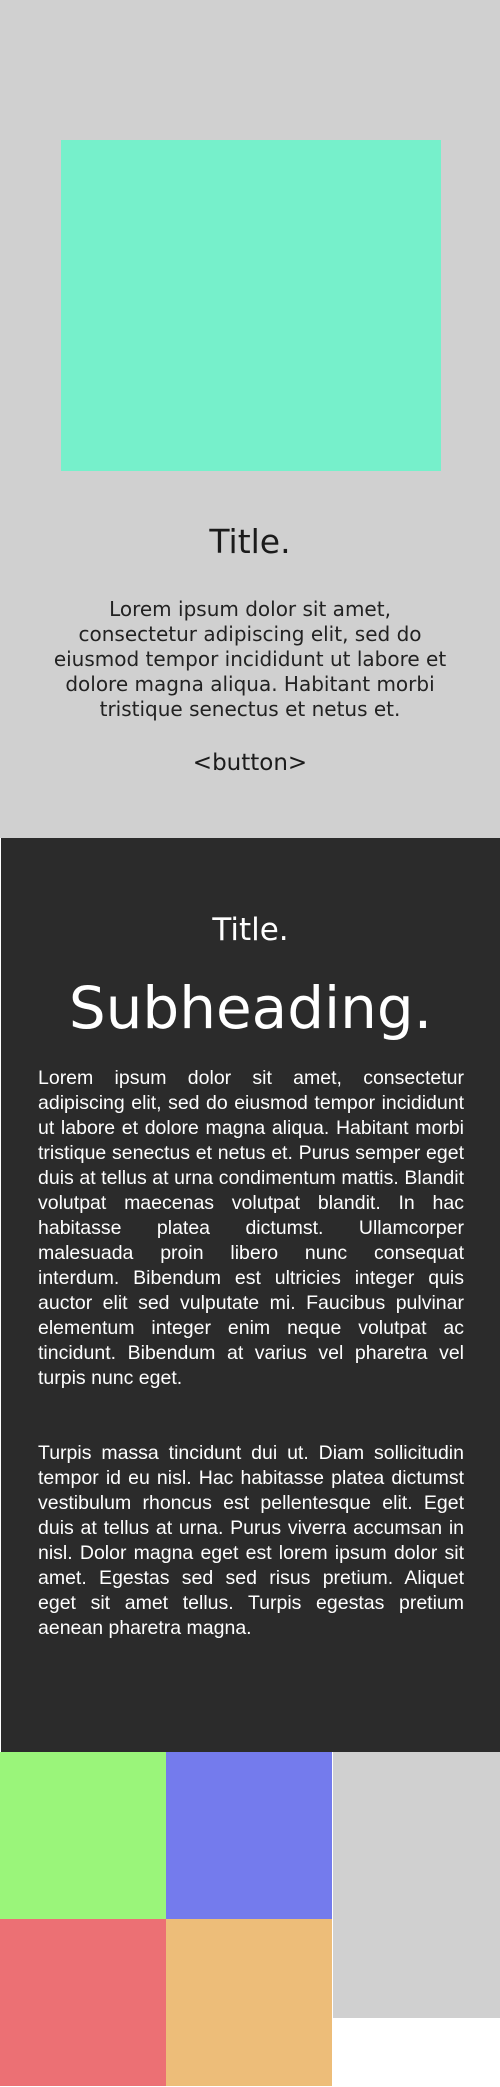  I want to click on red-tile, so click(83, 2002).